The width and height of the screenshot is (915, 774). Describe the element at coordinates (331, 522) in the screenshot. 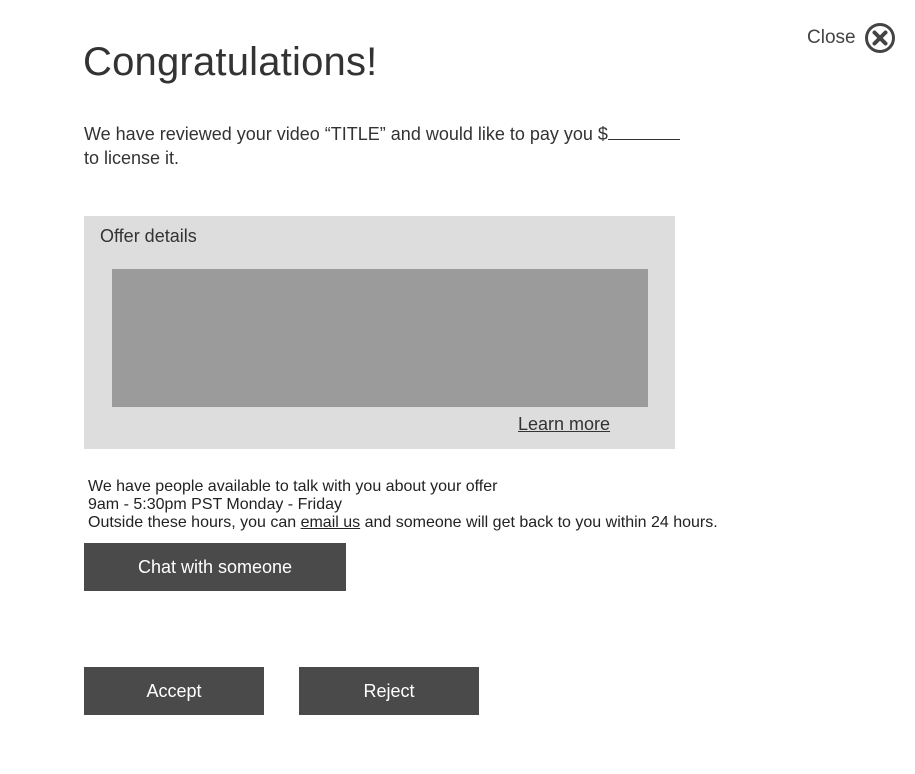

I see `email-us-link: email us` at that location.